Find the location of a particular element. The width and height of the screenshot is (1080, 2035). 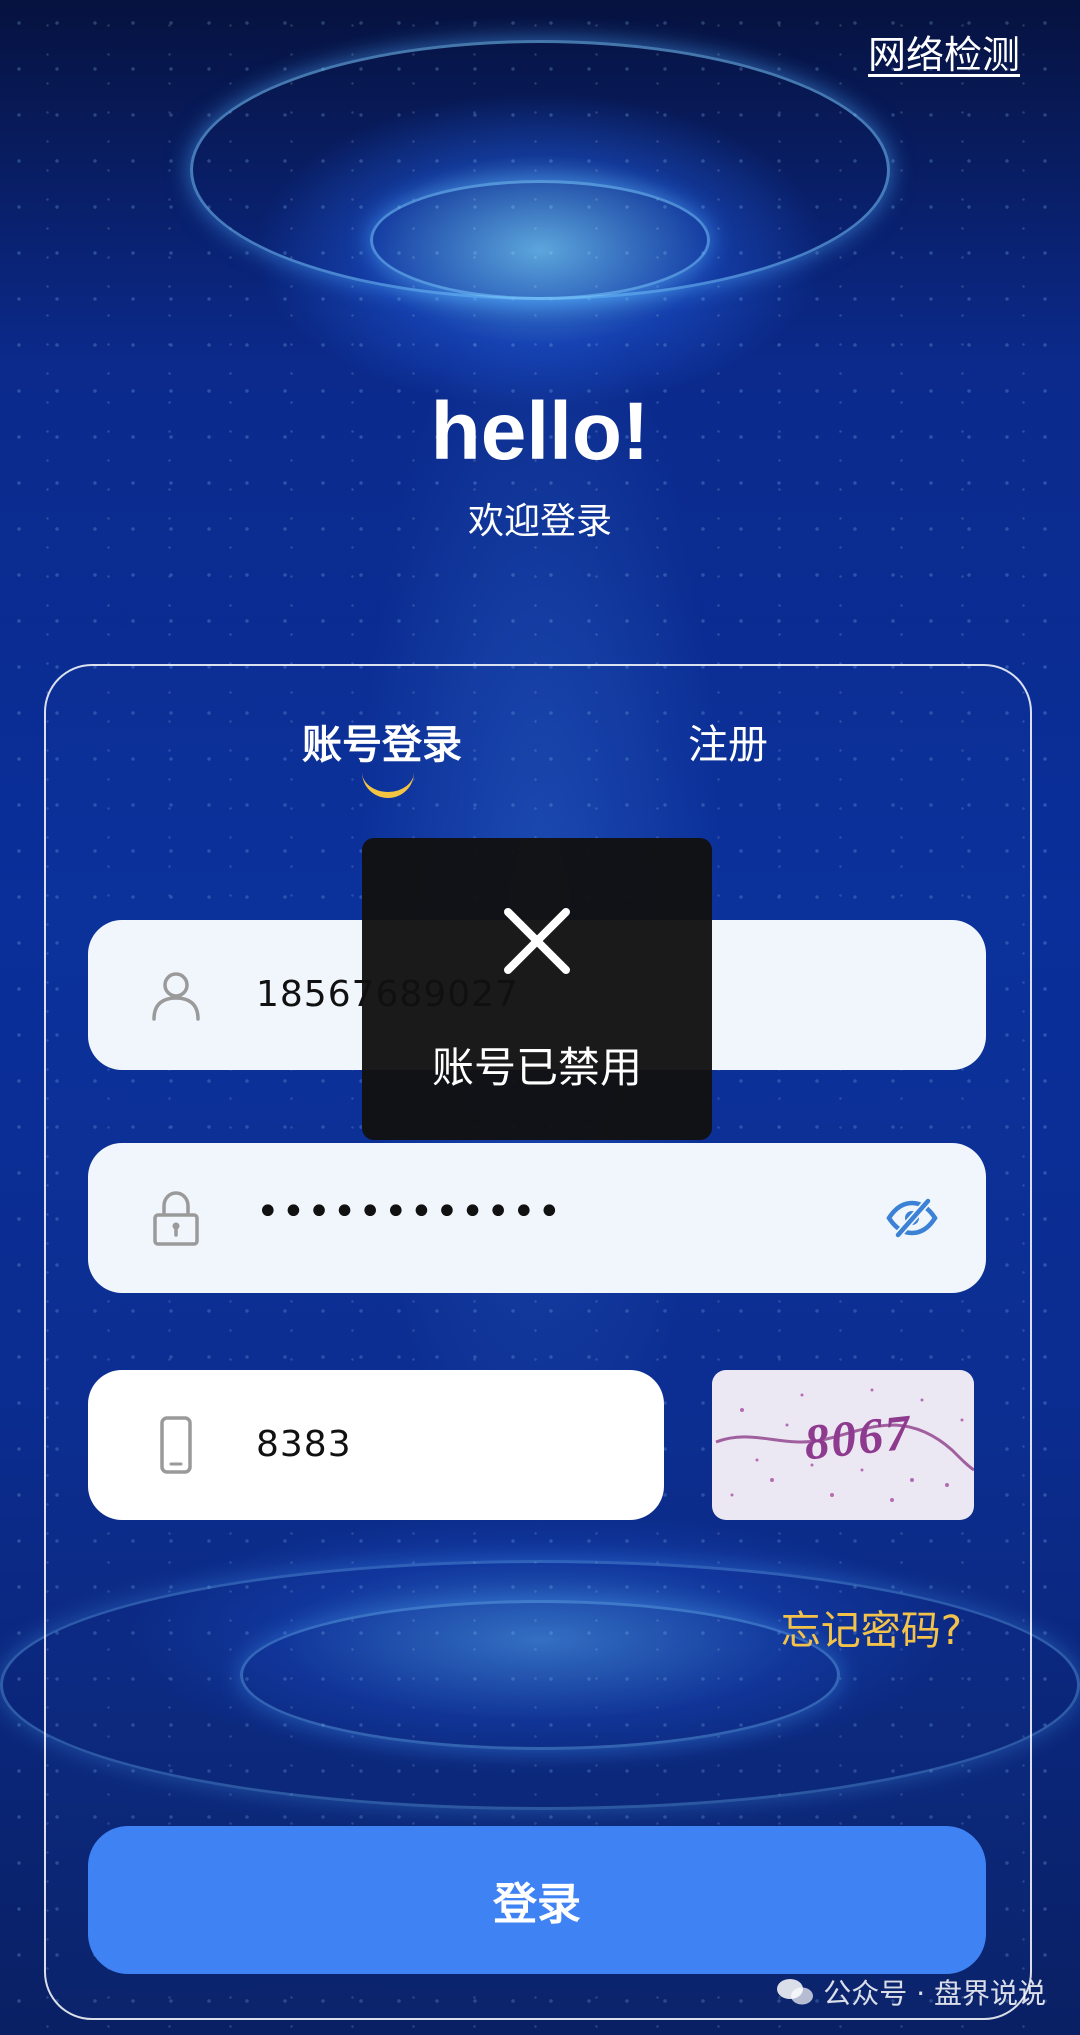

background-ring-top-inner is located at coordinates (540, 240).